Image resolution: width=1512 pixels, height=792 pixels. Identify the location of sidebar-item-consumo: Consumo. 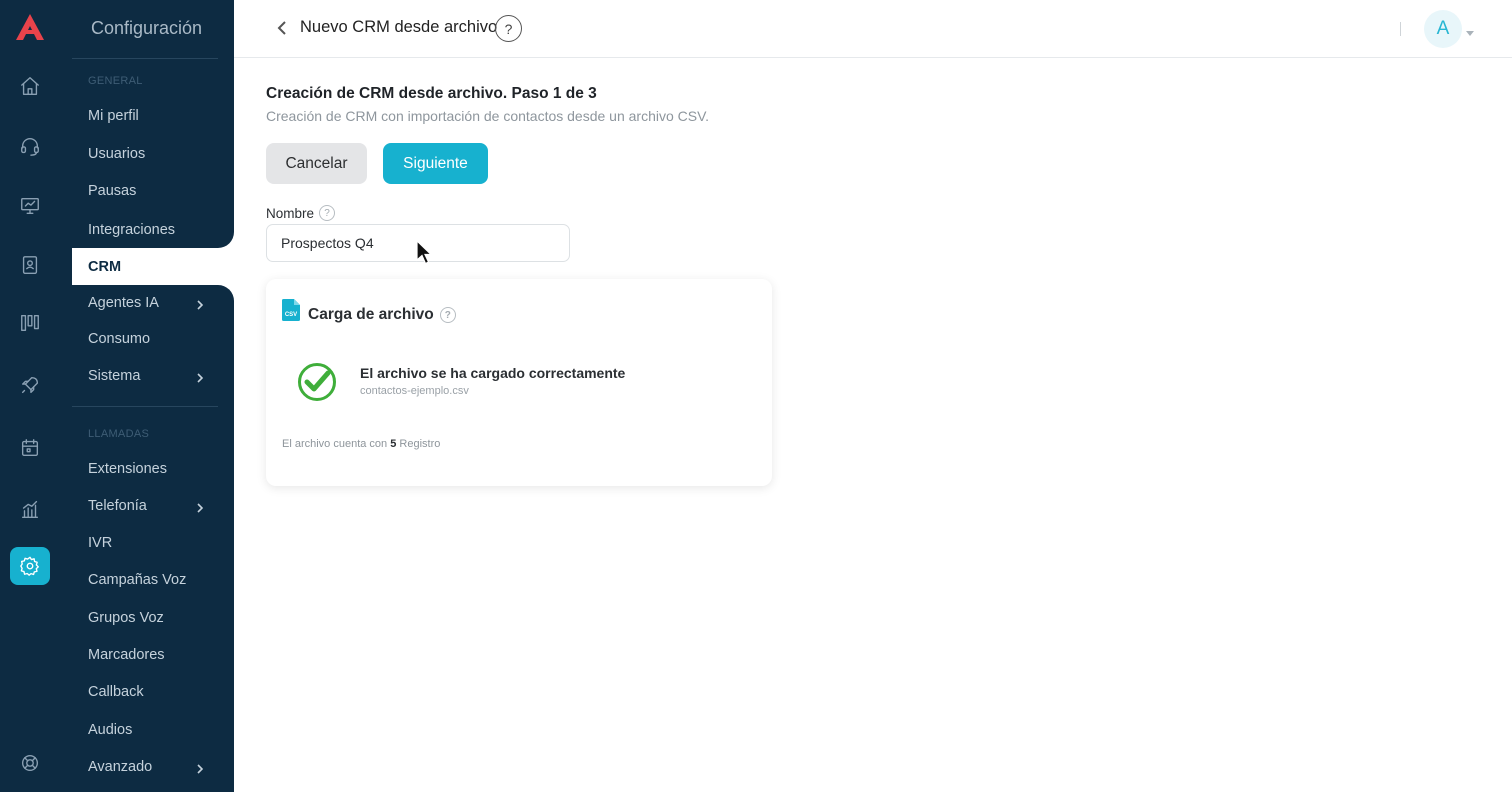
(145, 339).